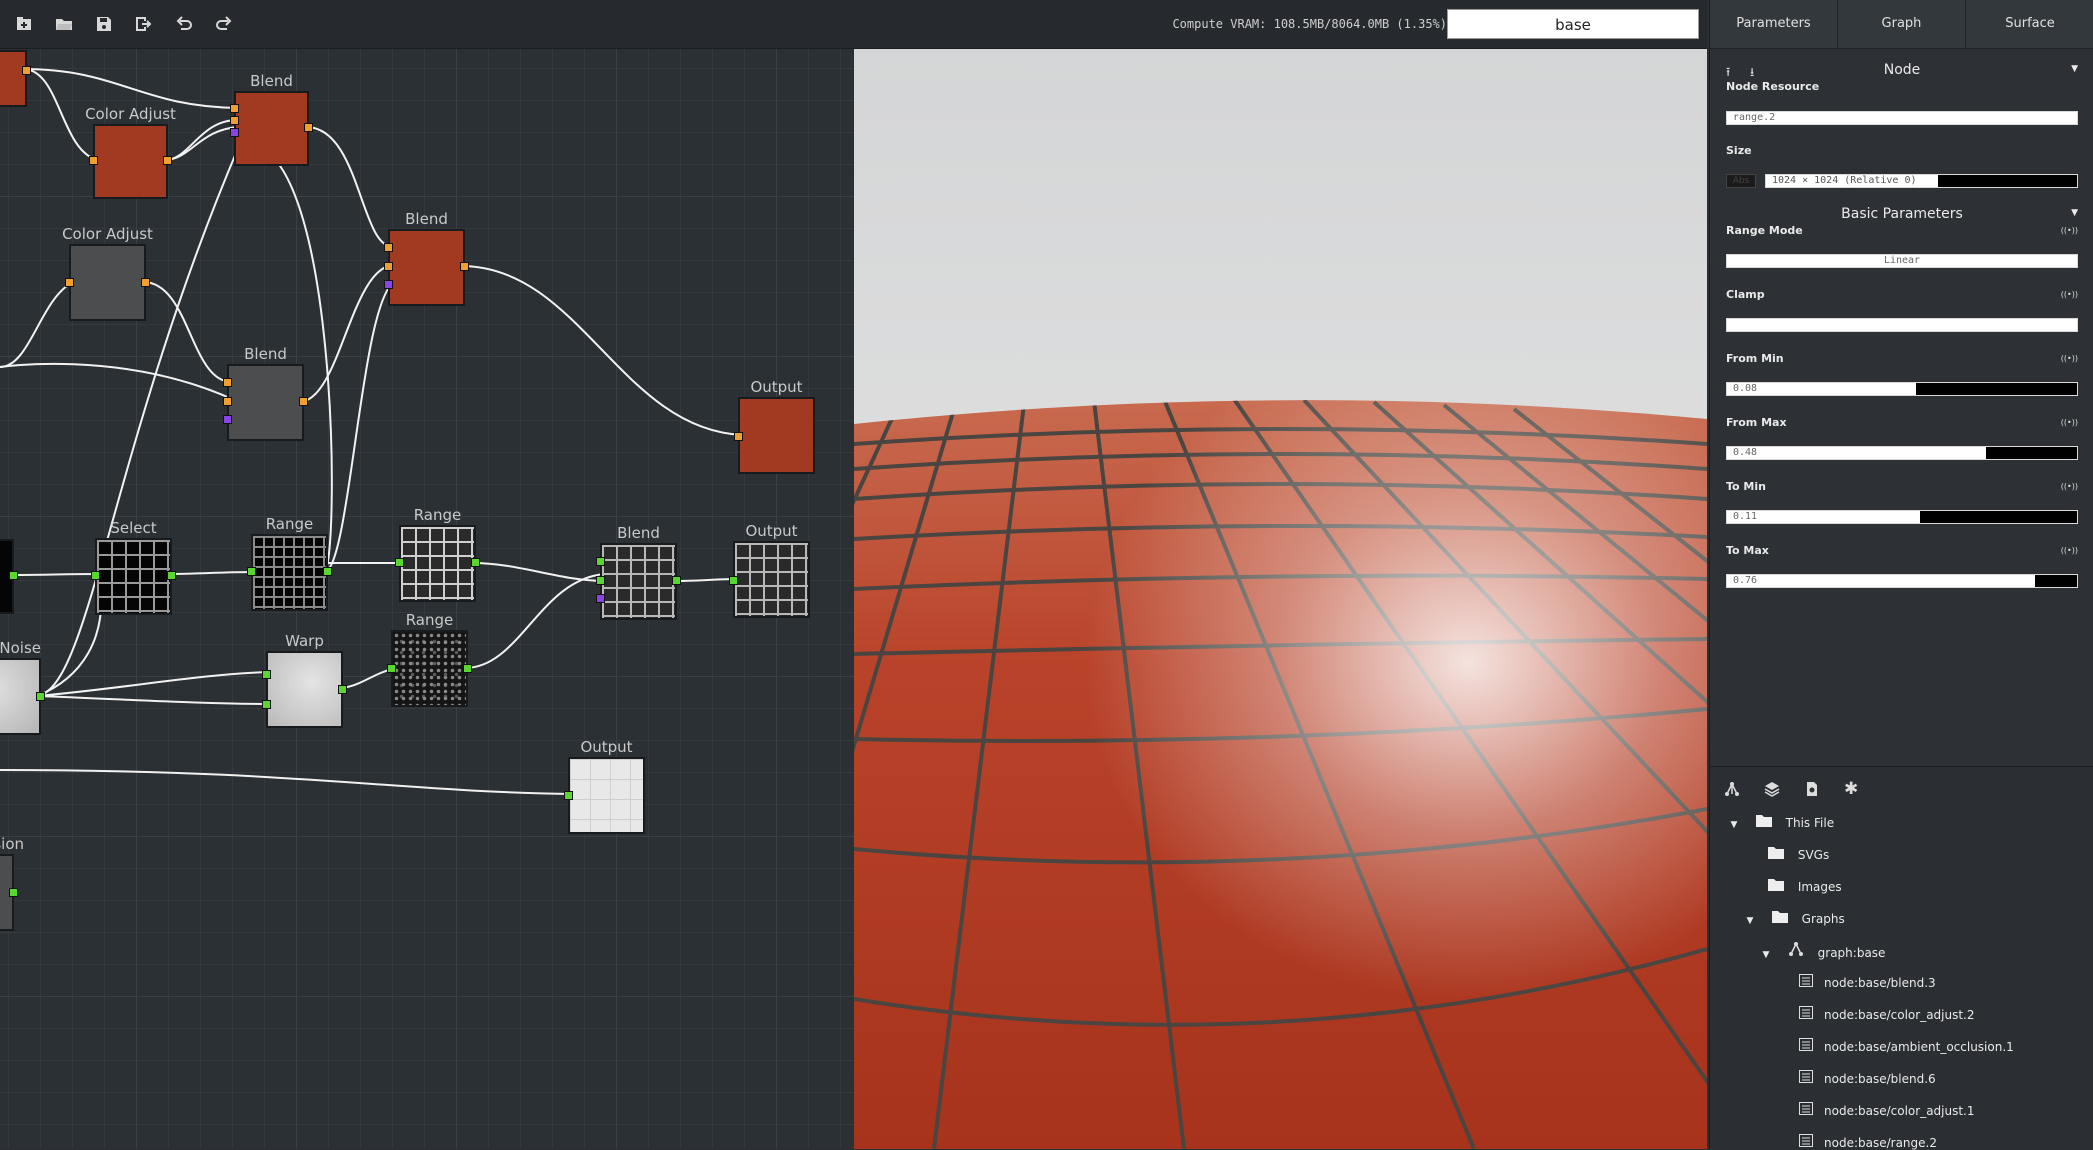 This screenshot has width=2093, height=1150. Describe the element at coordinates (184, 24) in the screenshot. I see `undo-icon` at that location.